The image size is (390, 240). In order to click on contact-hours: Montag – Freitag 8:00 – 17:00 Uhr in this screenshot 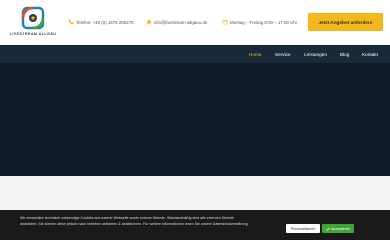, I will do `click(259, 22)`.